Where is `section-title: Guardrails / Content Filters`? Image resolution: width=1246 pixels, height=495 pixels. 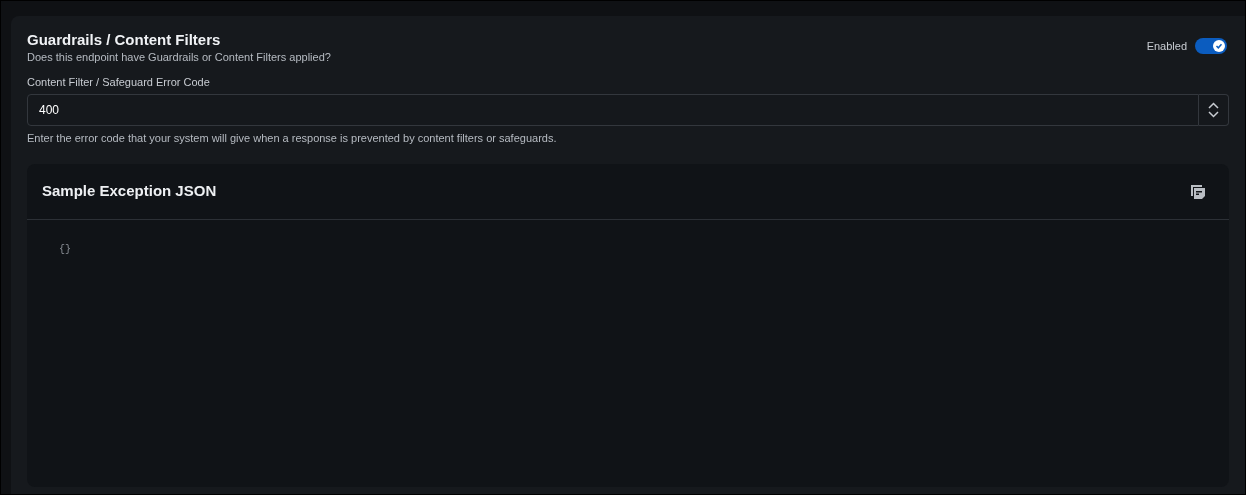 section-title: Guardrails / Content Filters is located at coordinates (124, 40).